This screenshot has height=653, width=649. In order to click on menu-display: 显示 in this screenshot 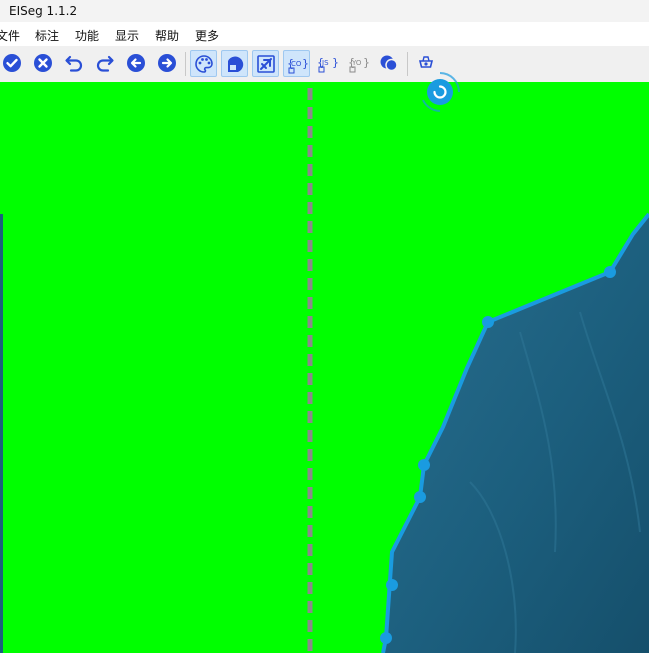, I will do `click(127, 35)`.